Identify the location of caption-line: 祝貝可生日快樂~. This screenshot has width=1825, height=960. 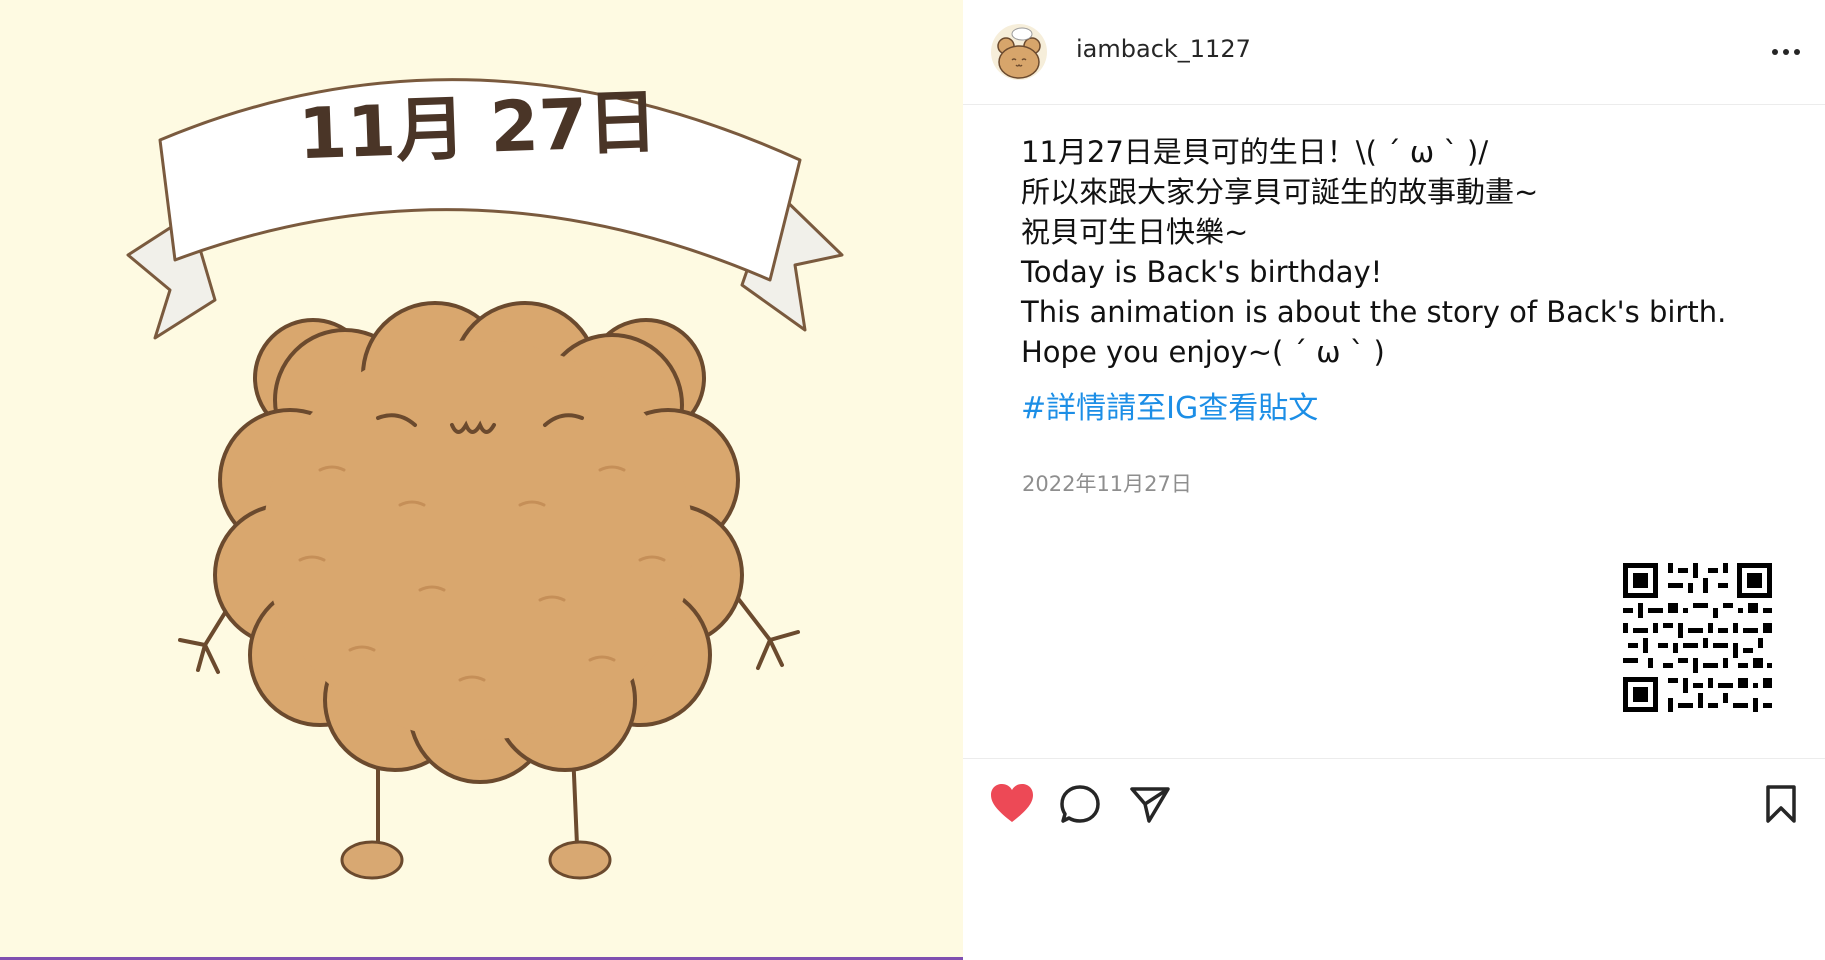
(1135, 232).